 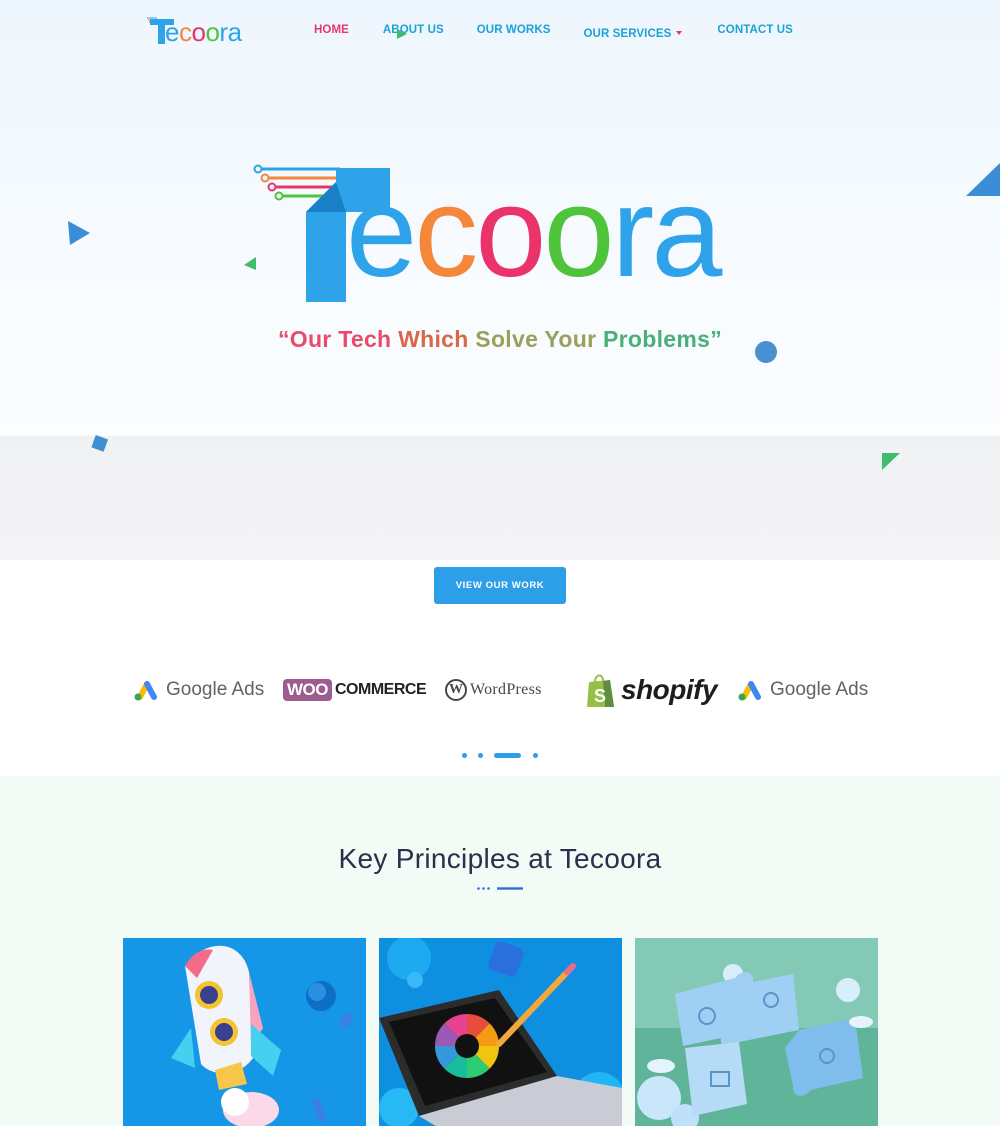 What do you see at coordinates (755, 32) in the screenshot?
I see `menu-contact-us: CONTACT US` at bounding box center [755, 32].